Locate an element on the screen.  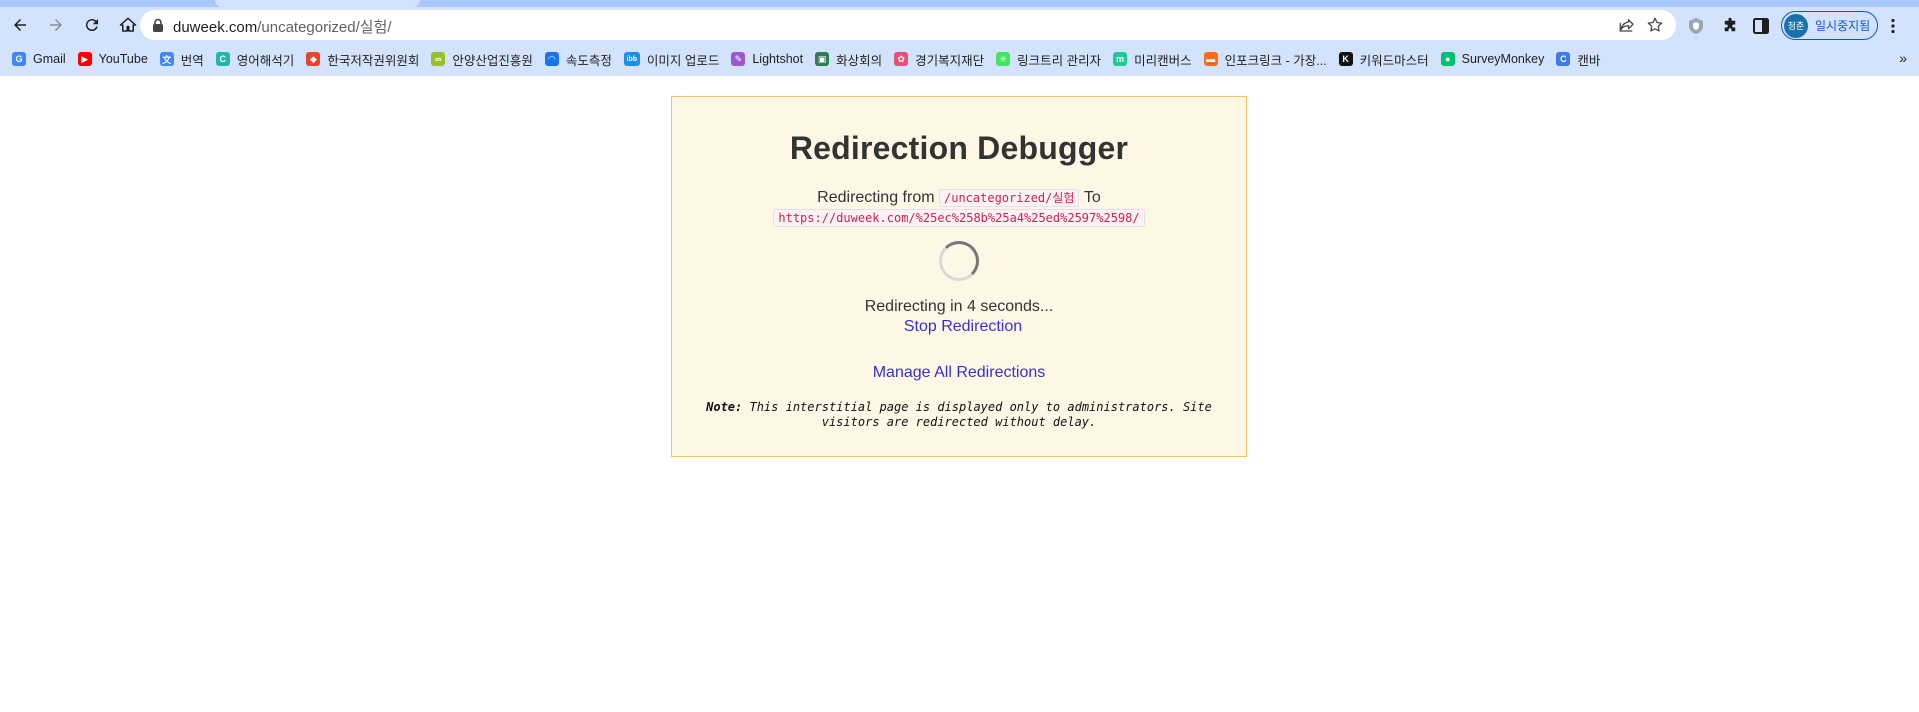
bookmark-item: ✎ Lightshot is located at coordinates (767, 59).